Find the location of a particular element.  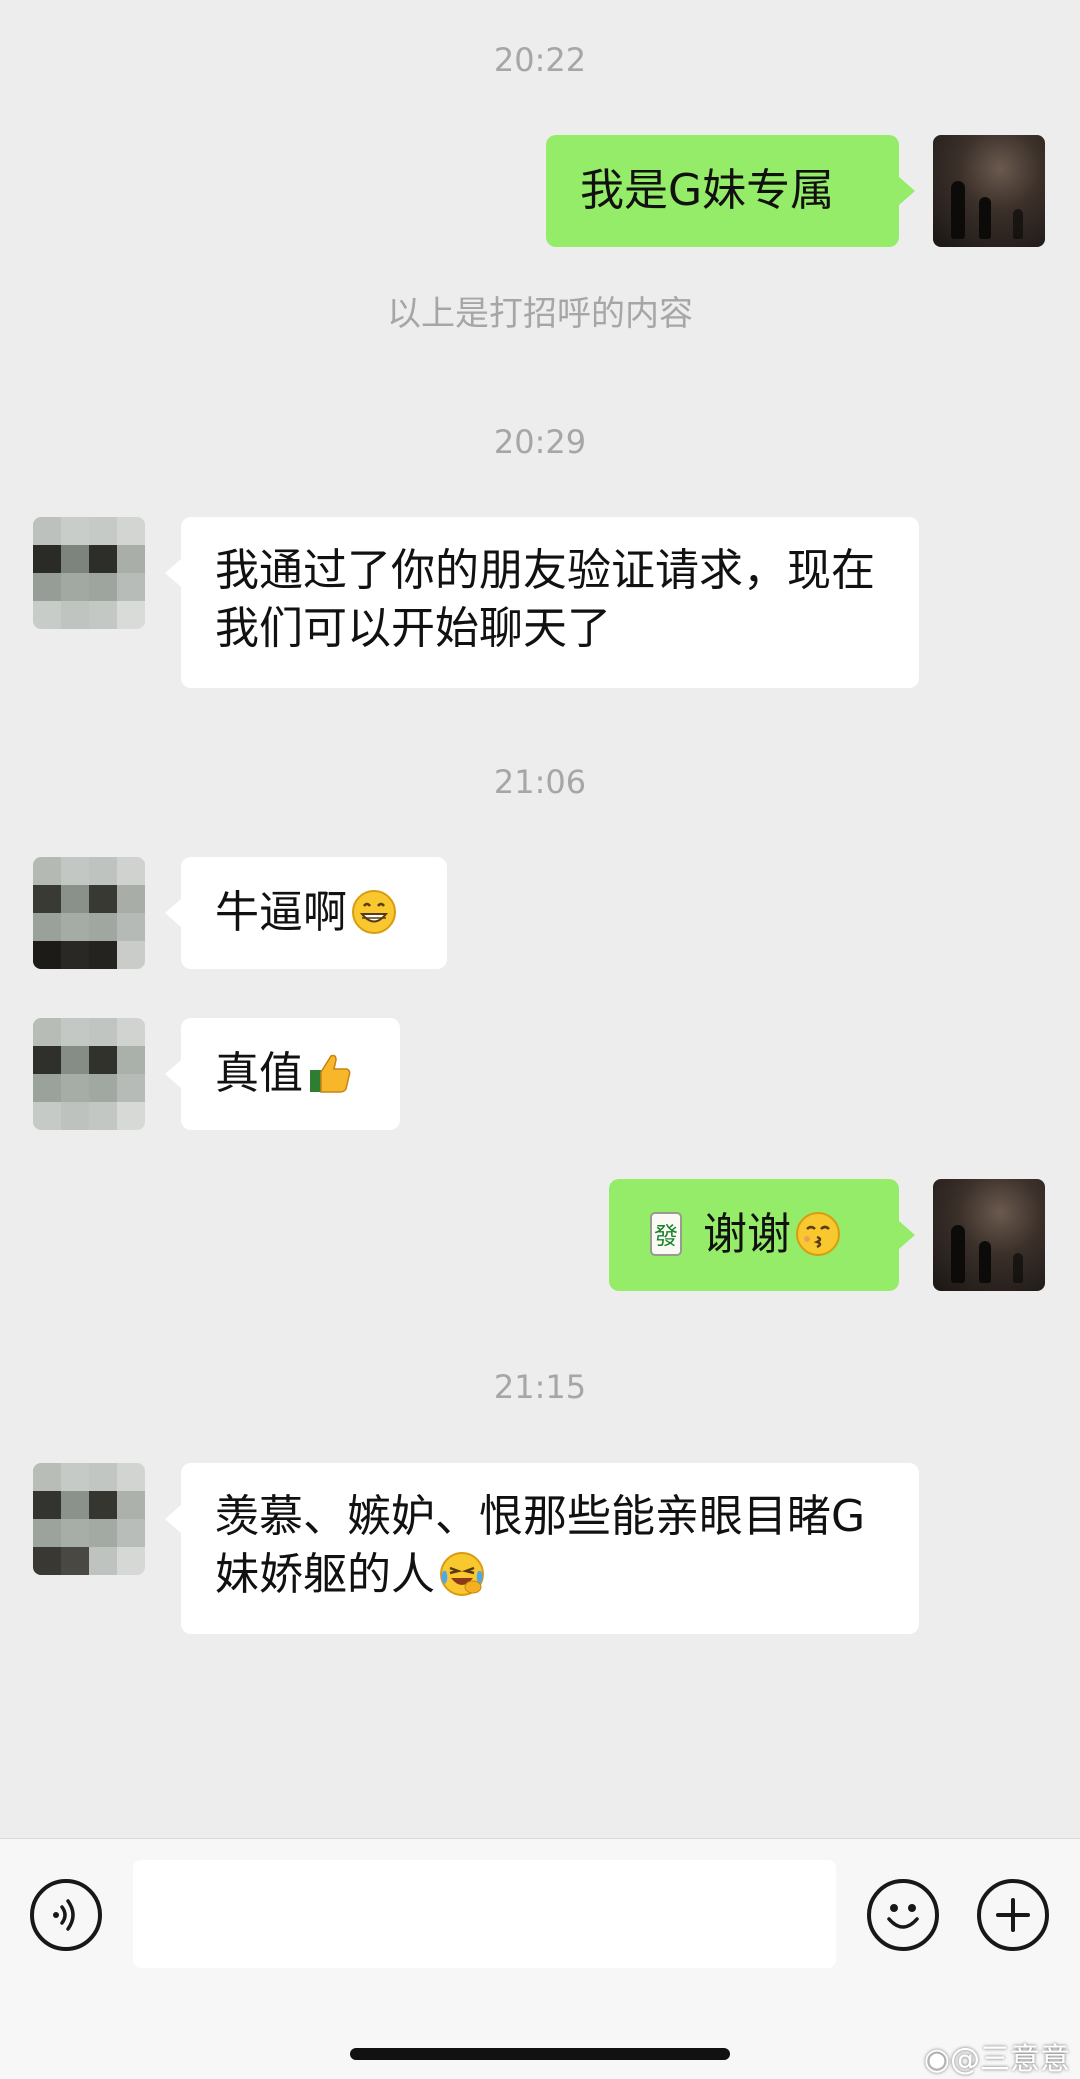

weibo-watermark: ◉@三意意 is located at coordinates (997, 2056).